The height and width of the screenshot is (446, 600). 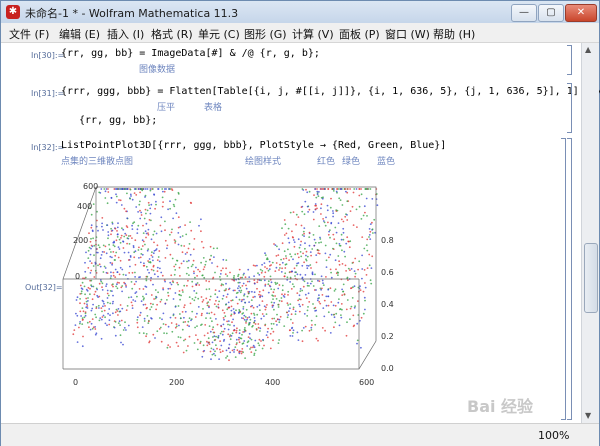 I want to click on z-tick-label: 0.2, so click(x=387, y=336).